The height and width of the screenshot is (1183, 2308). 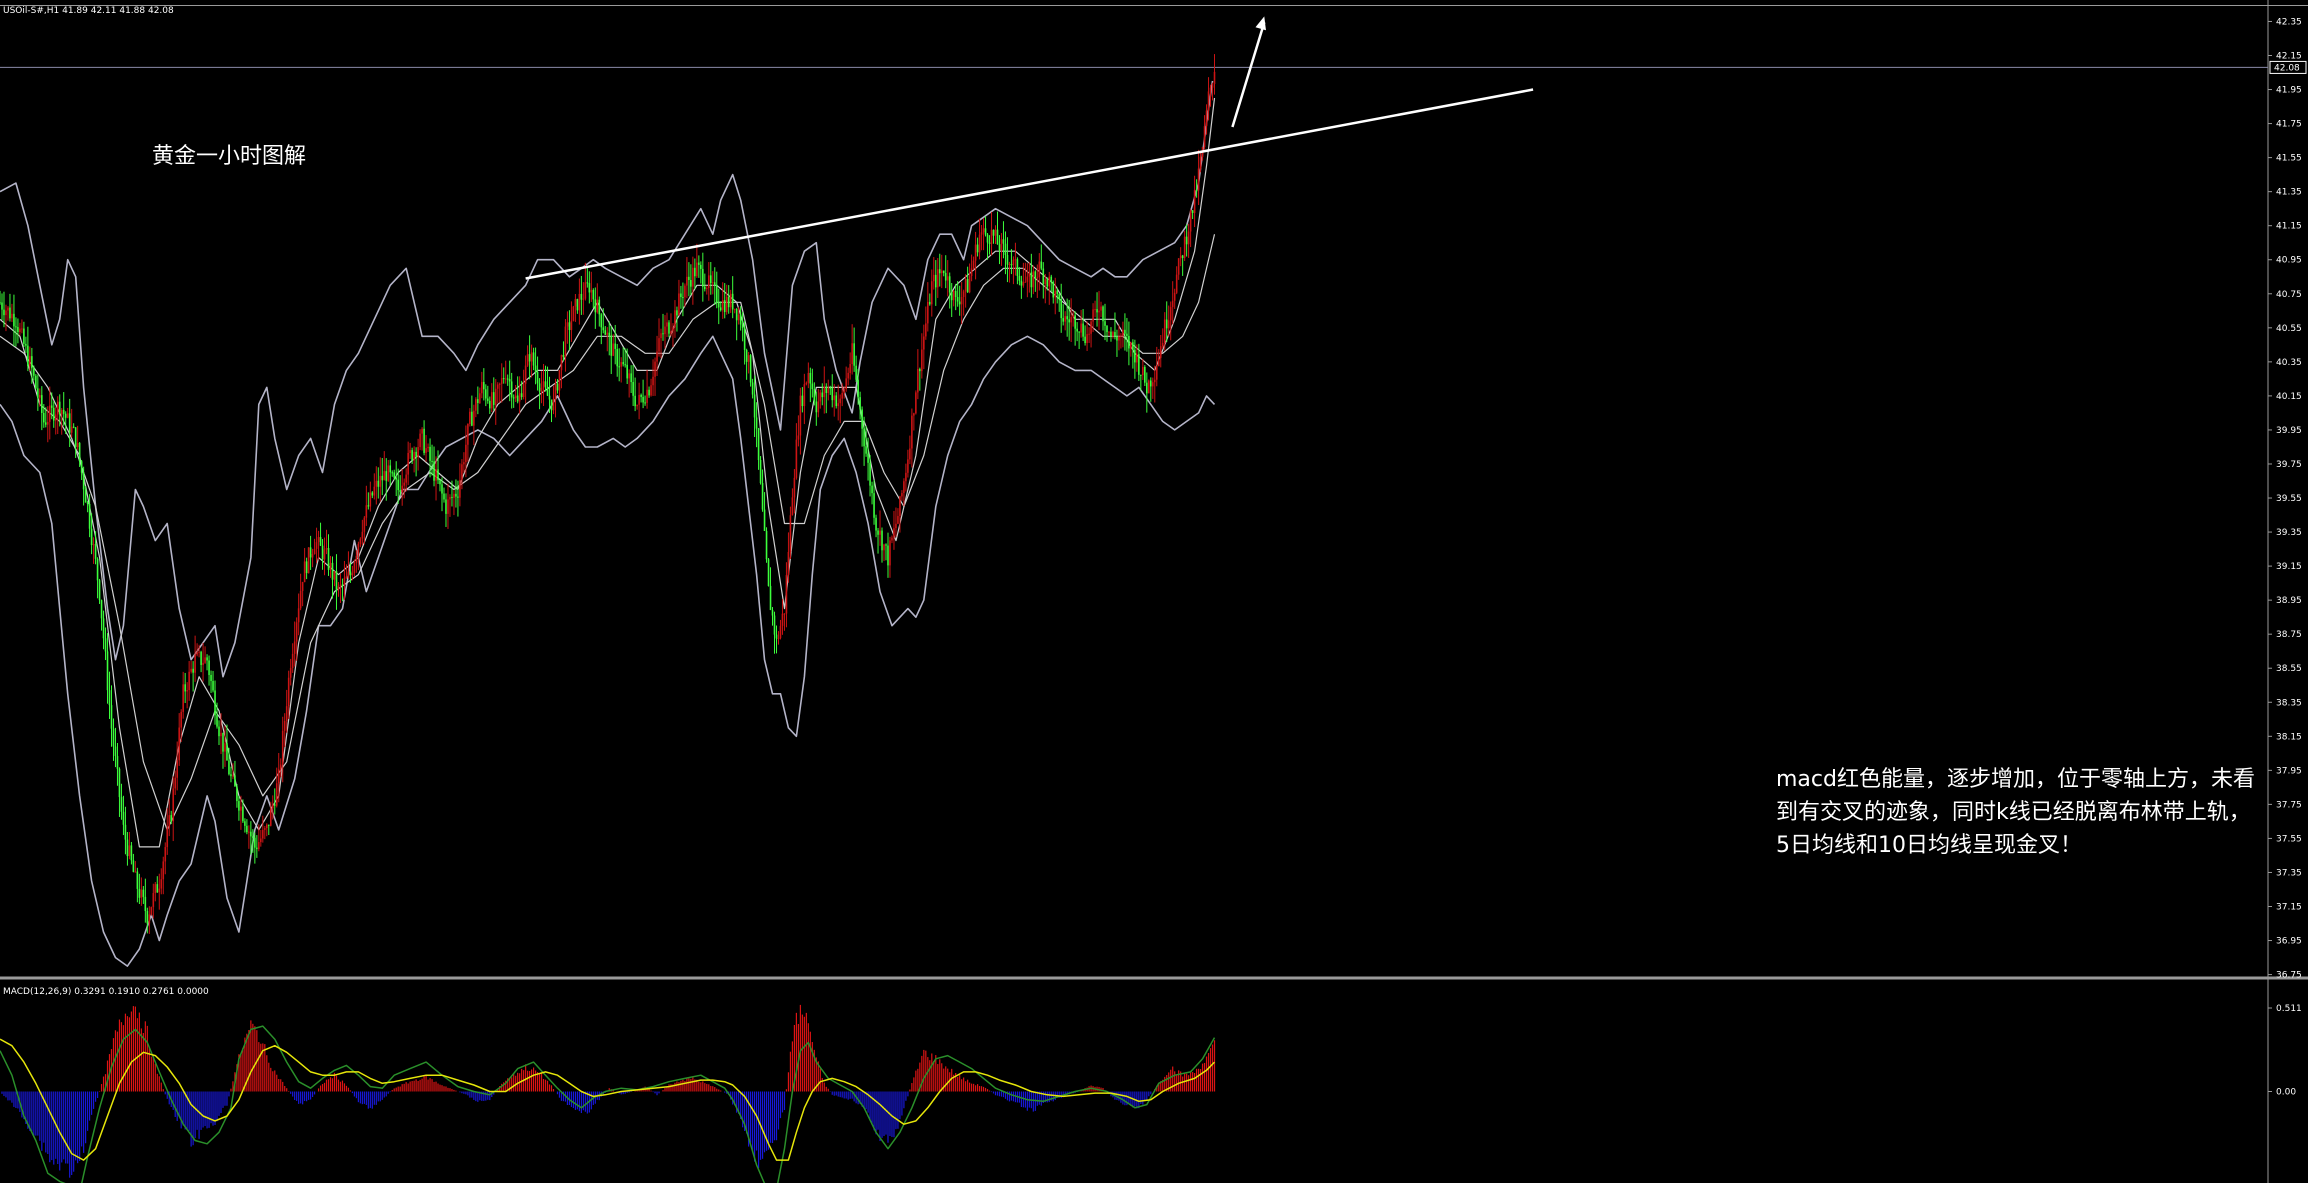 What do you see at coordinates (2289, 261) in the screenshot?
I see `price-tick-label: 40.95` at bounding box center [2289, 261].